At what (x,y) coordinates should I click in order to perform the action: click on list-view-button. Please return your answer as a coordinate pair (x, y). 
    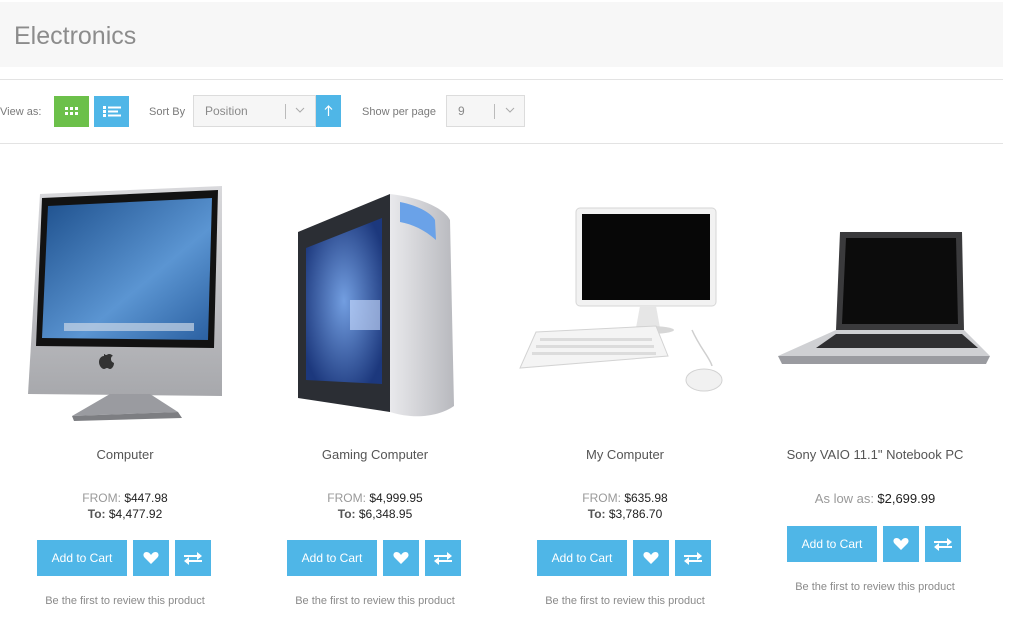
    Looking at the image, I should click on (111, 111).